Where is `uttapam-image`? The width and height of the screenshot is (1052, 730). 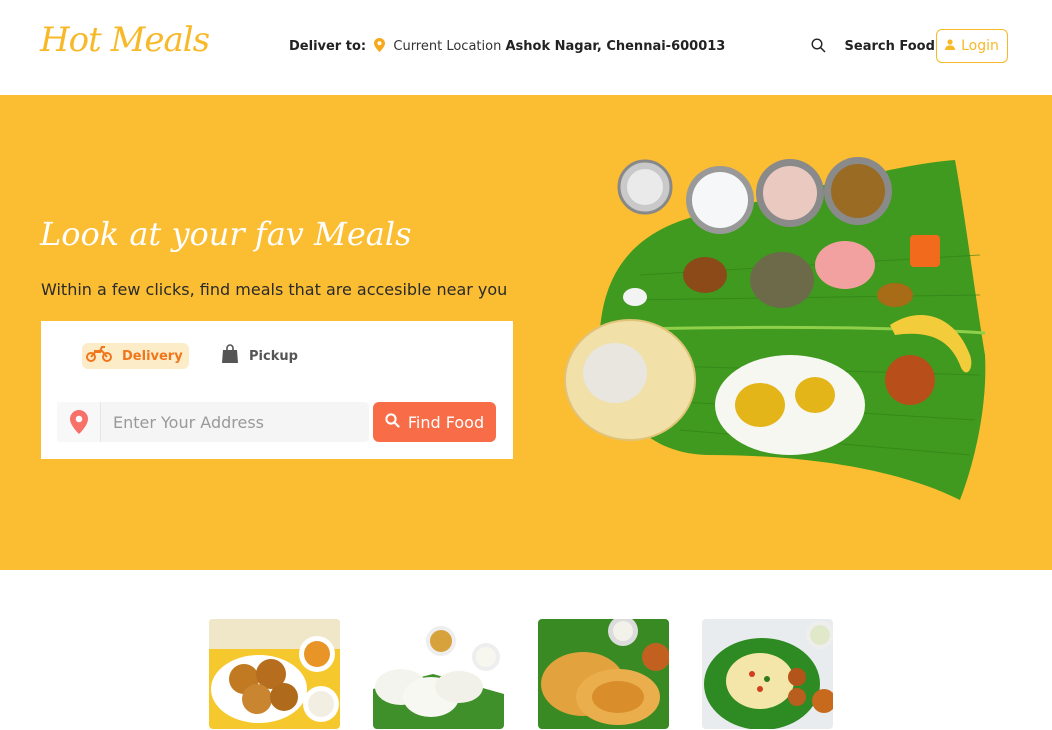
uttapam-image is located at coordinates (767, 674).